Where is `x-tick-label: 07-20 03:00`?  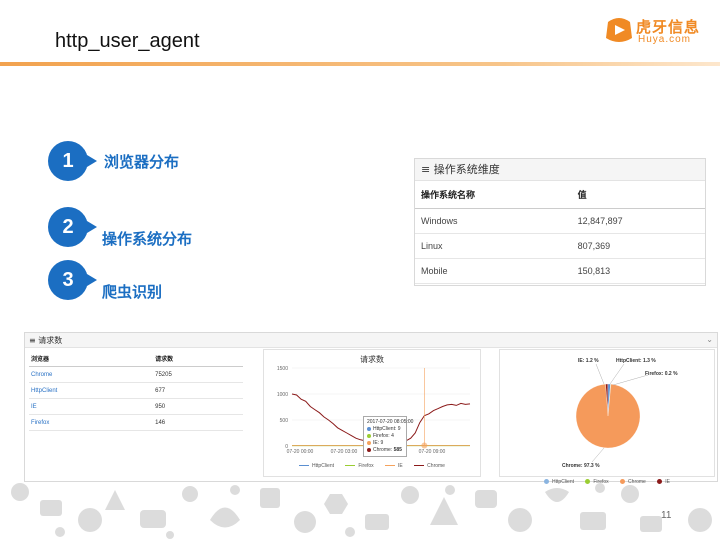 x-tick-label: 07-20 03:00 is located at coordinates (344, 452).